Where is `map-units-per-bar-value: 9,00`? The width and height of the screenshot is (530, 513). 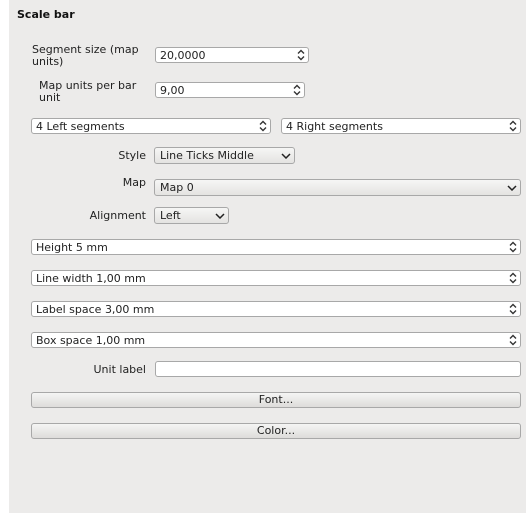
map-units-per-bar-value: 9,00 is located at coordinates (172, 90).